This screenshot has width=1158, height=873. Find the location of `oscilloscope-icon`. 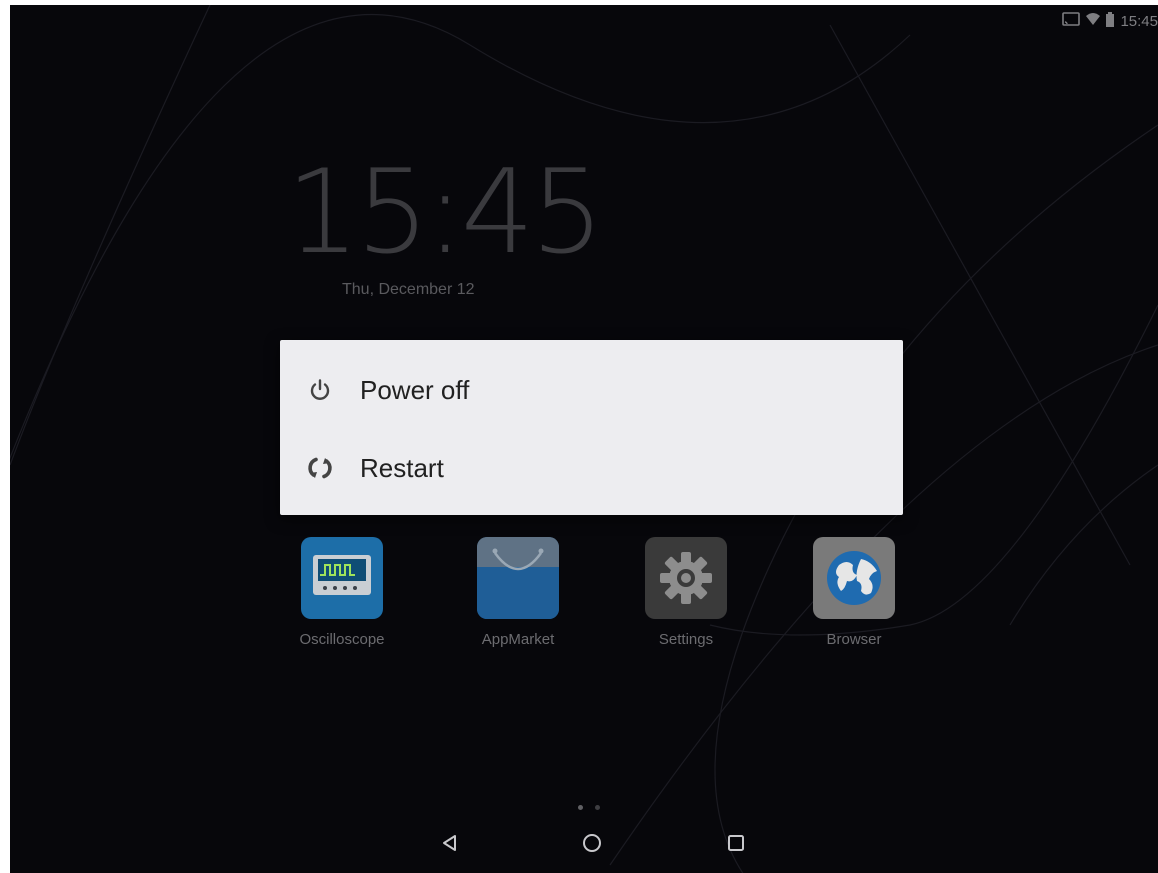

oscilloscope-icon is located at coordinates (342, 578).